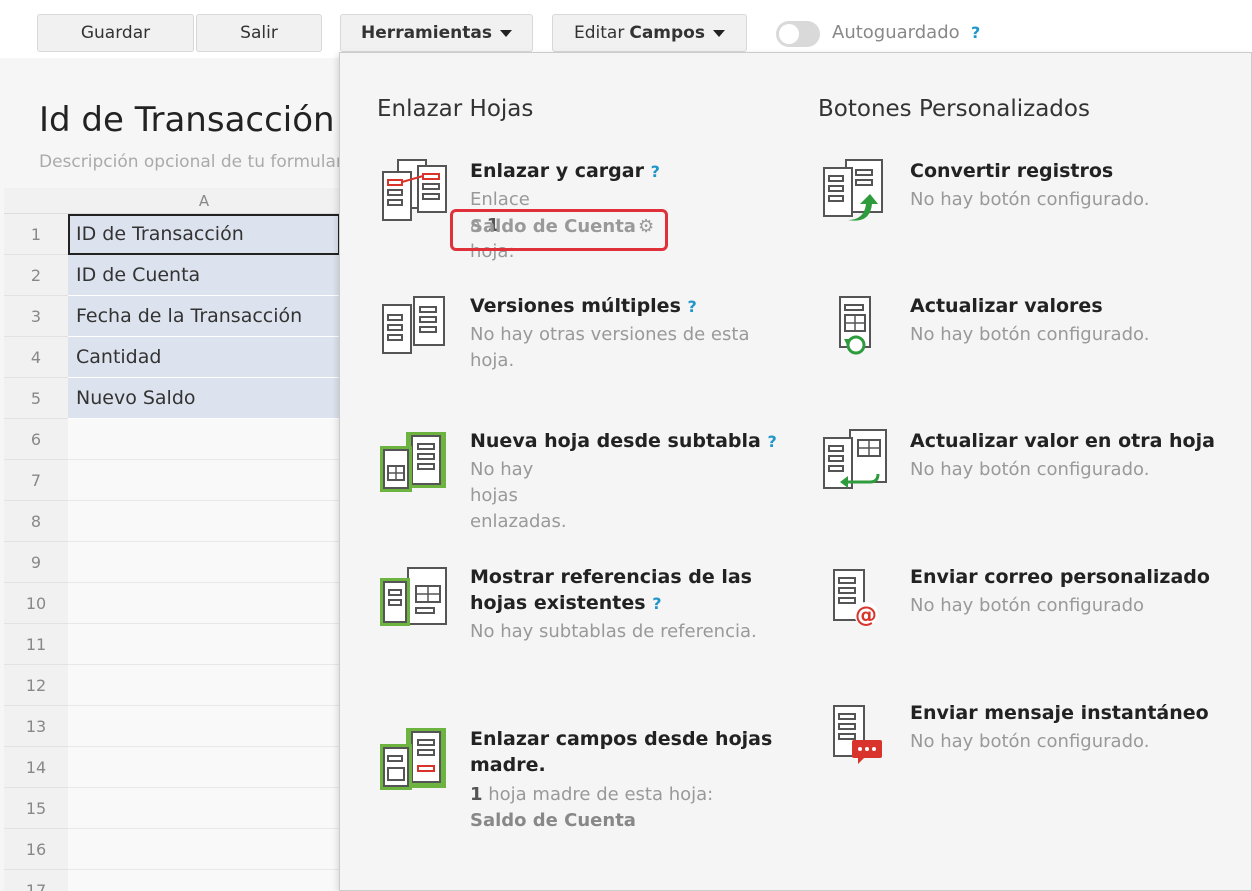 The height and width of the screenshot is (891, 1252). What do you see at coordinates (1059, 713) in the screenshot?
I see `item-title: Enviar mensaje instantáneo` at bounding box center [1059, 713].